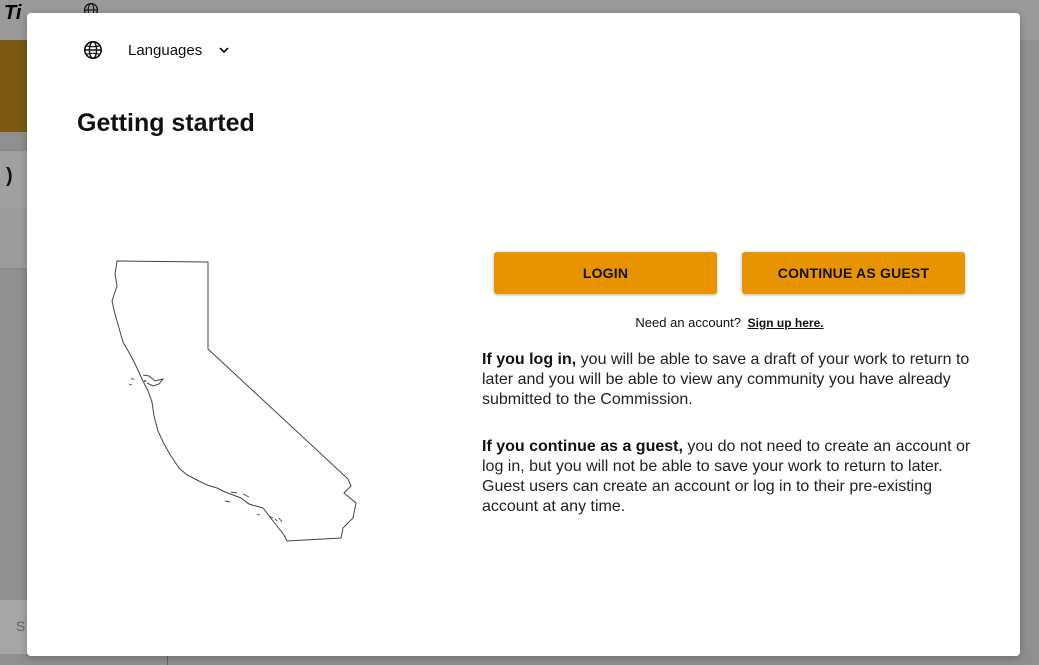 Image resolution: width=1039 pixels, height=665 pixels. What do you see at coordinates (605, 273) in the screenshot?
I see `login-button: LOGIN` at bounding box center [605, 273].